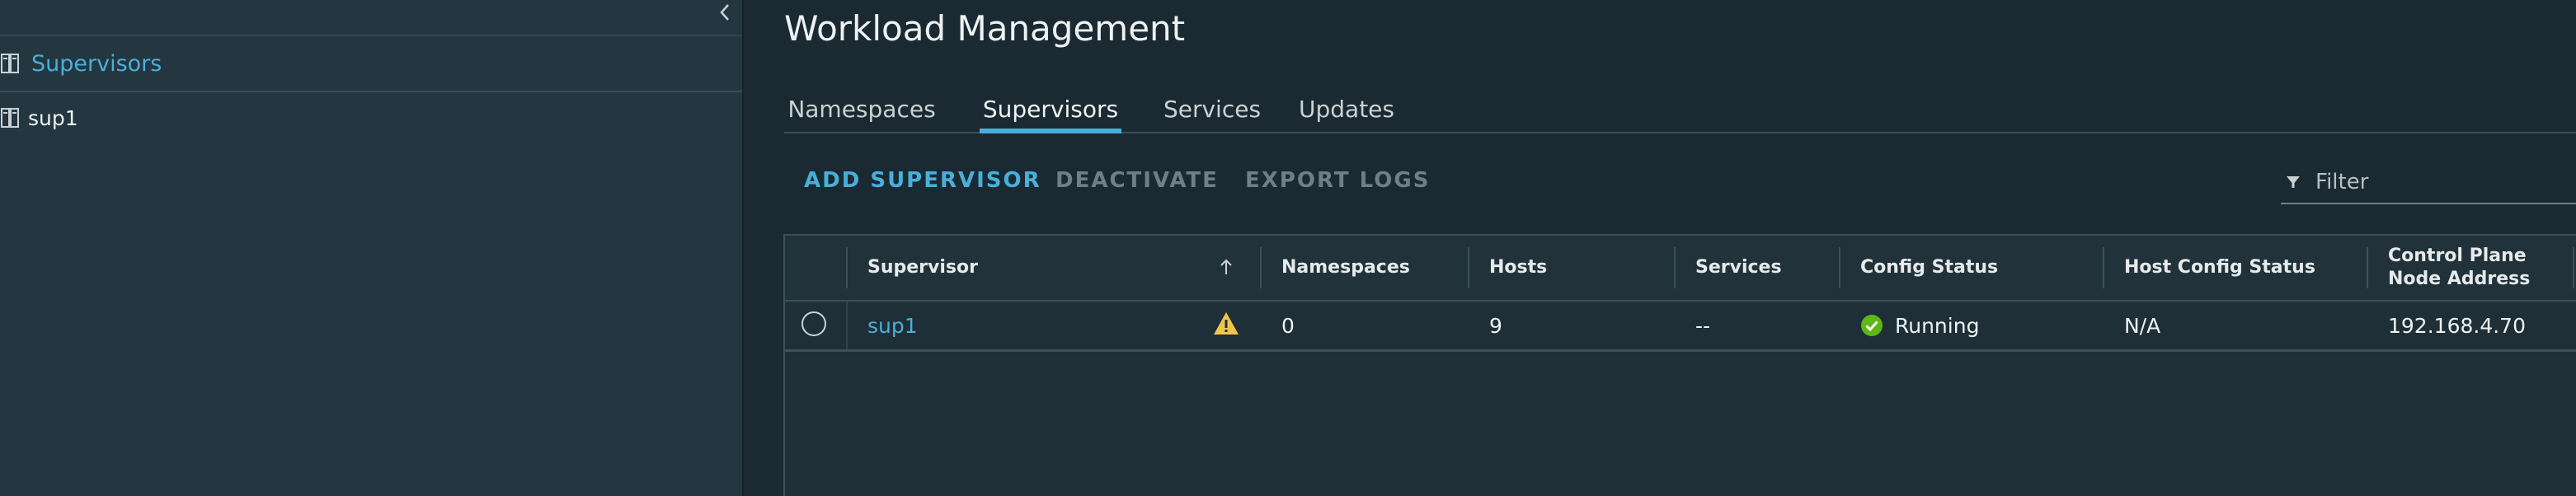 The height and width of the screenshot is (496, 2576). I want to click on row-separator, so click(847, 325).